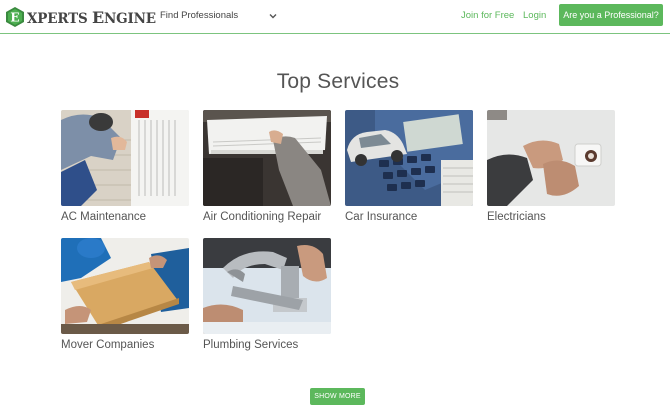 The width and height of the screenshot is (670, 408). Describe the element at coordinates (487, 15) in the screenshot. I see `join-for-free-link: Join for Free` at that location.